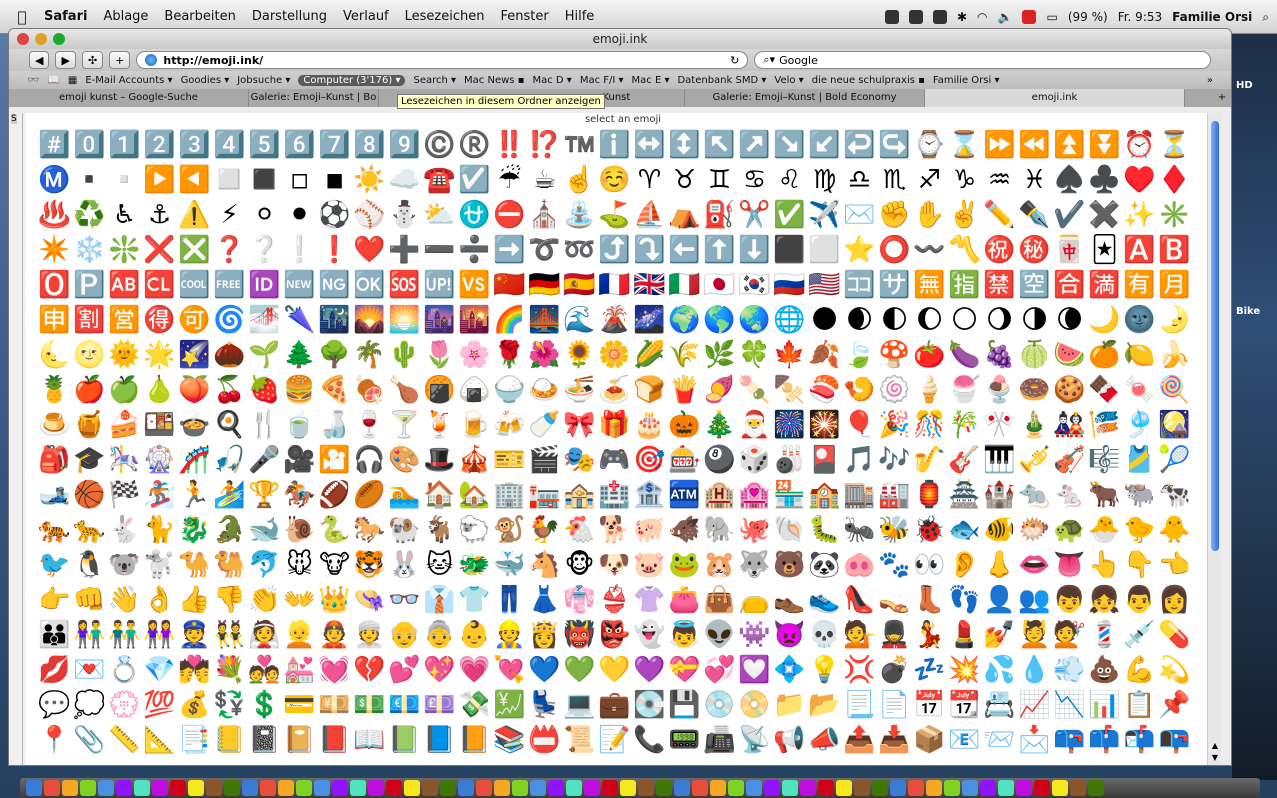 The height and width of the screenshot is (798, 1277). What do you see at coordinates (859, 459) in the screenshot?
I see `emoji-tile: 🎵` at bounding box center [859, 459].